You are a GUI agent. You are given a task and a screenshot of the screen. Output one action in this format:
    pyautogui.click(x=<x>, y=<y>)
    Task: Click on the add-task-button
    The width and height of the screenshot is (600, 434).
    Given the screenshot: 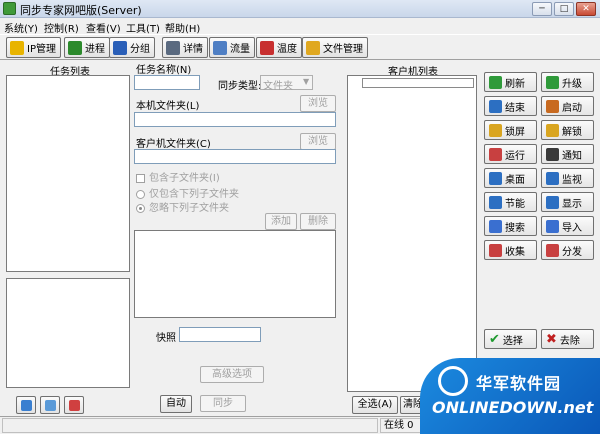 What is the action you would take?
    pyautogui.click(x=26, y=405)
    